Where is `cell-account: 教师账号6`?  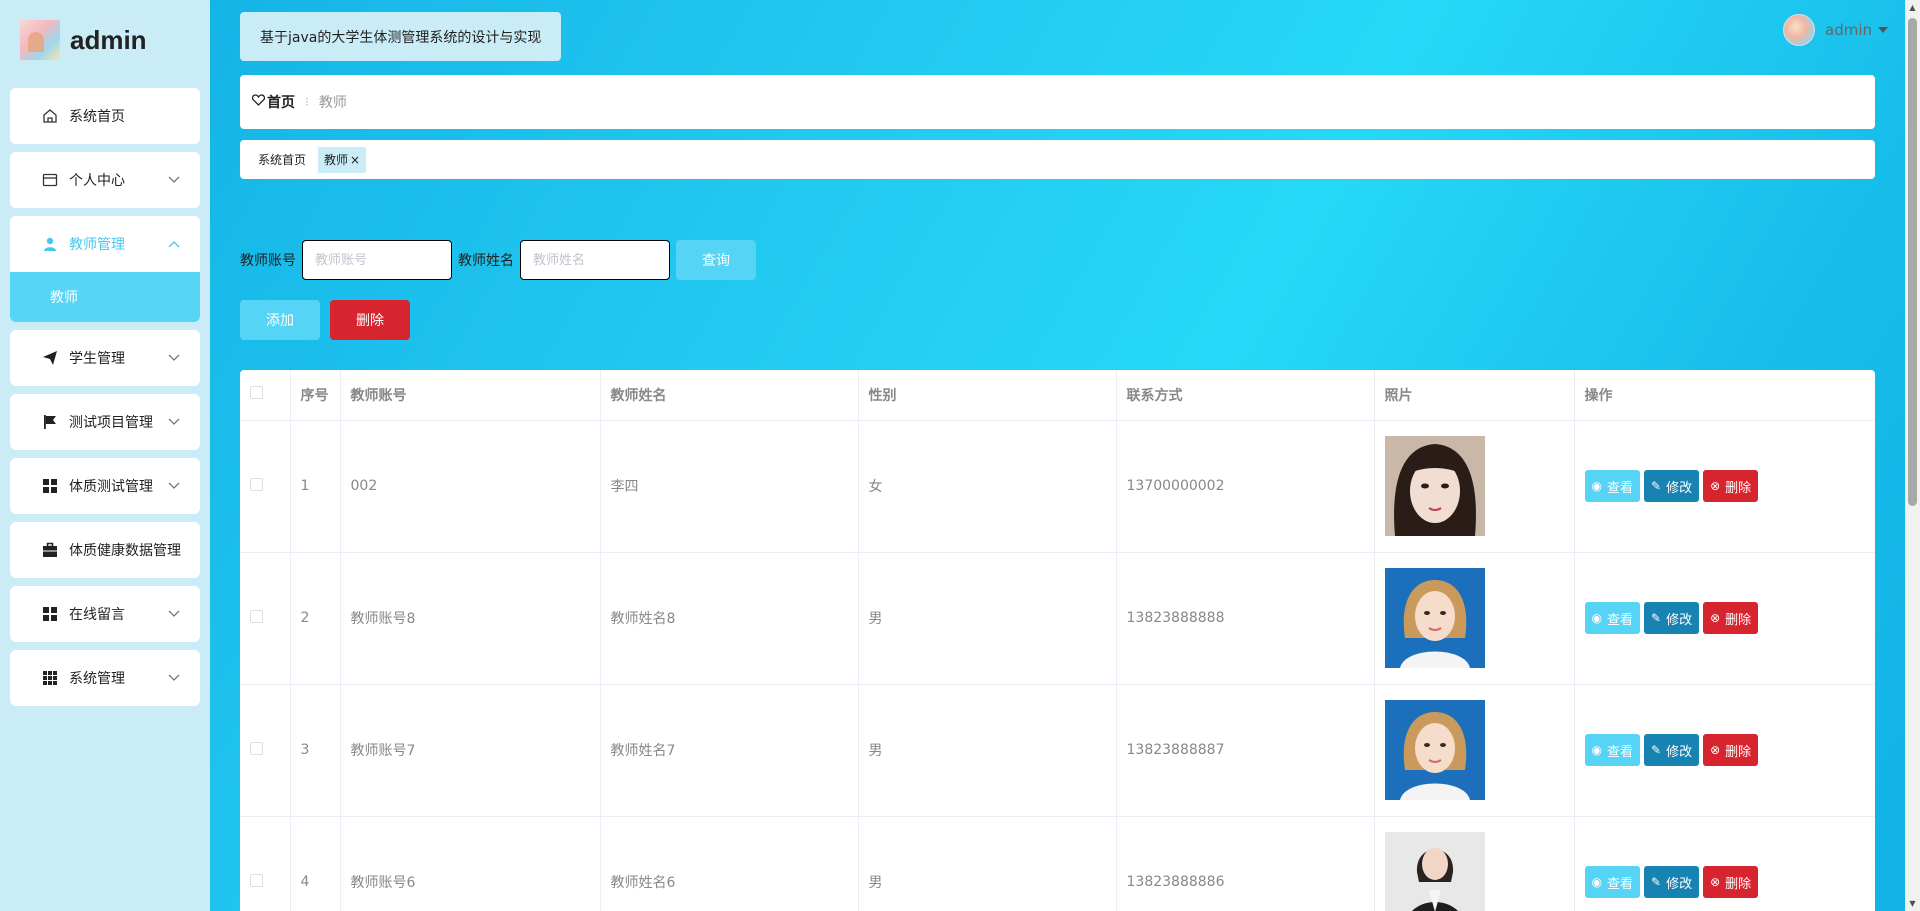 cell-account: 教师账号6 is located at coordinates (470, 863).